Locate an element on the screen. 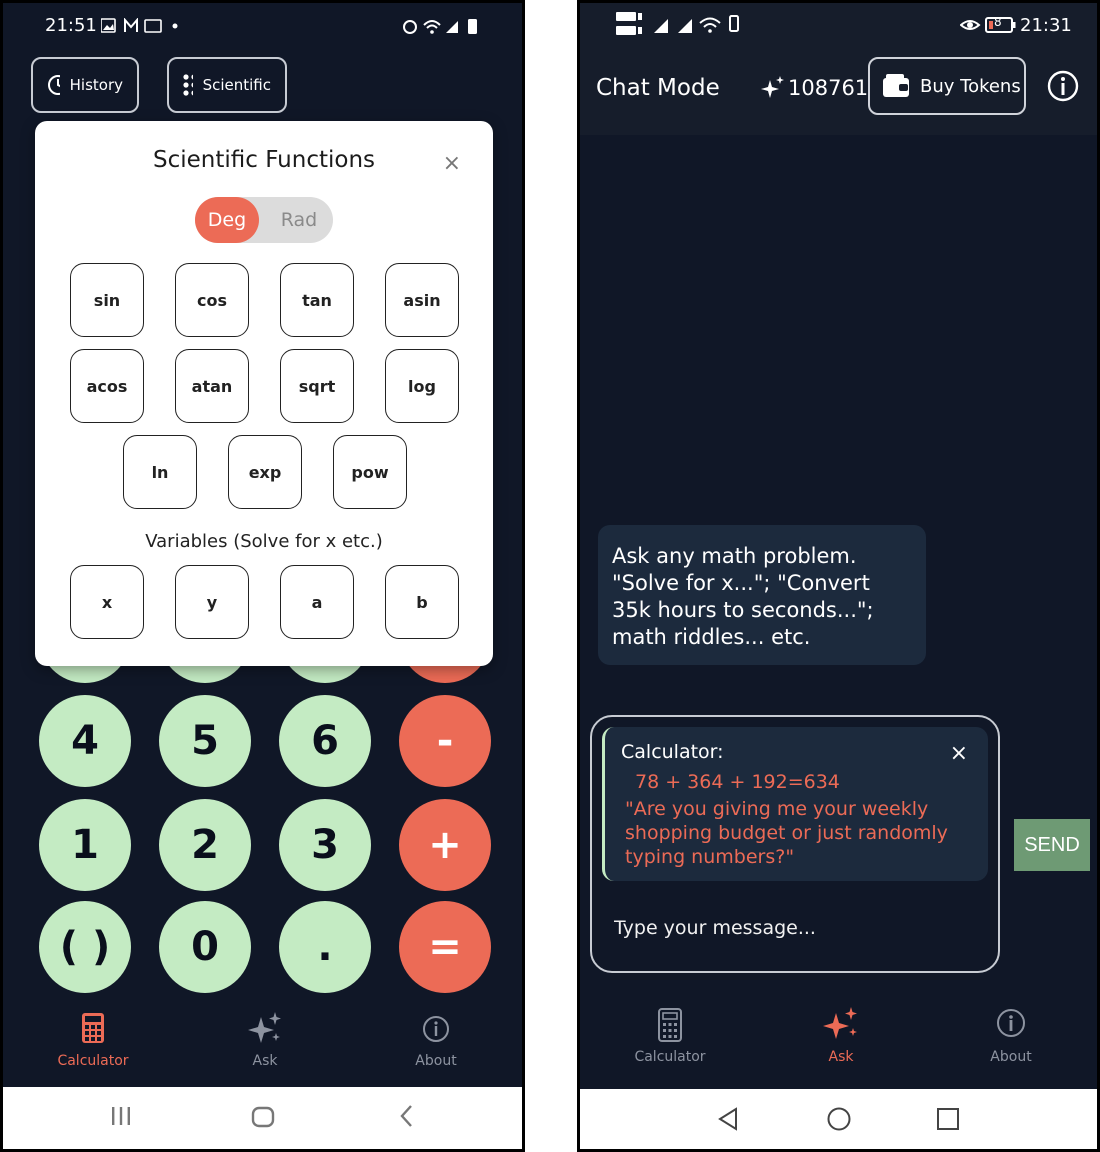 The height and width of the screenshot is (1152, 1100). back-triangle-icon is located at coordinates (729, 1119).